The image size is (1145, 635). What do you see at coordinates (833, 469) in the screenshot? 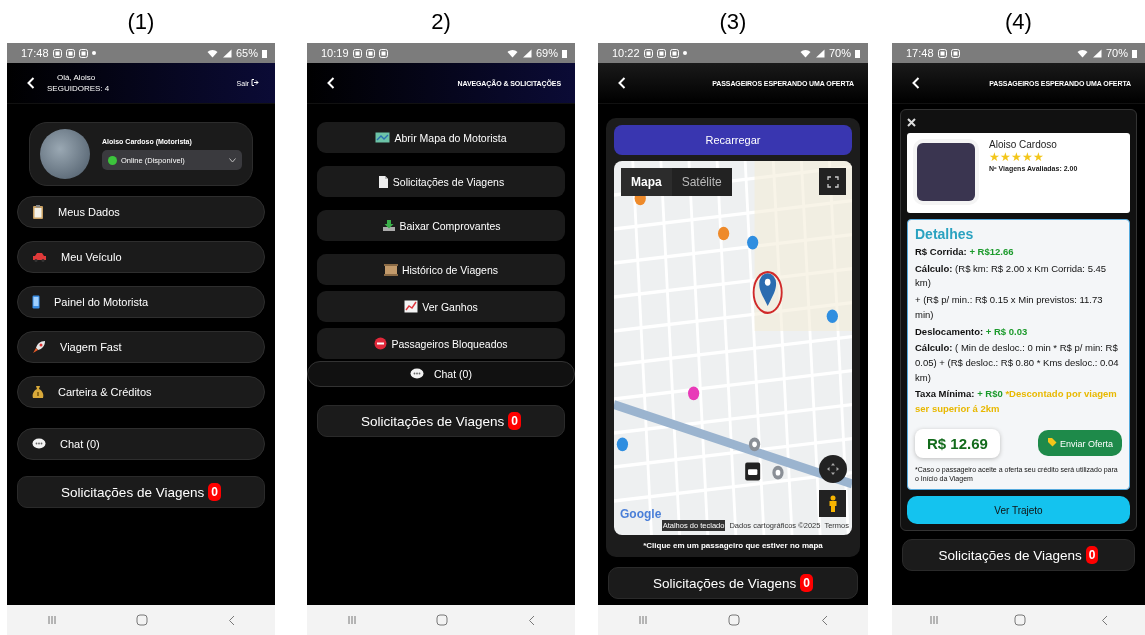
I see `move-icon` at bounding box center [833, 469].